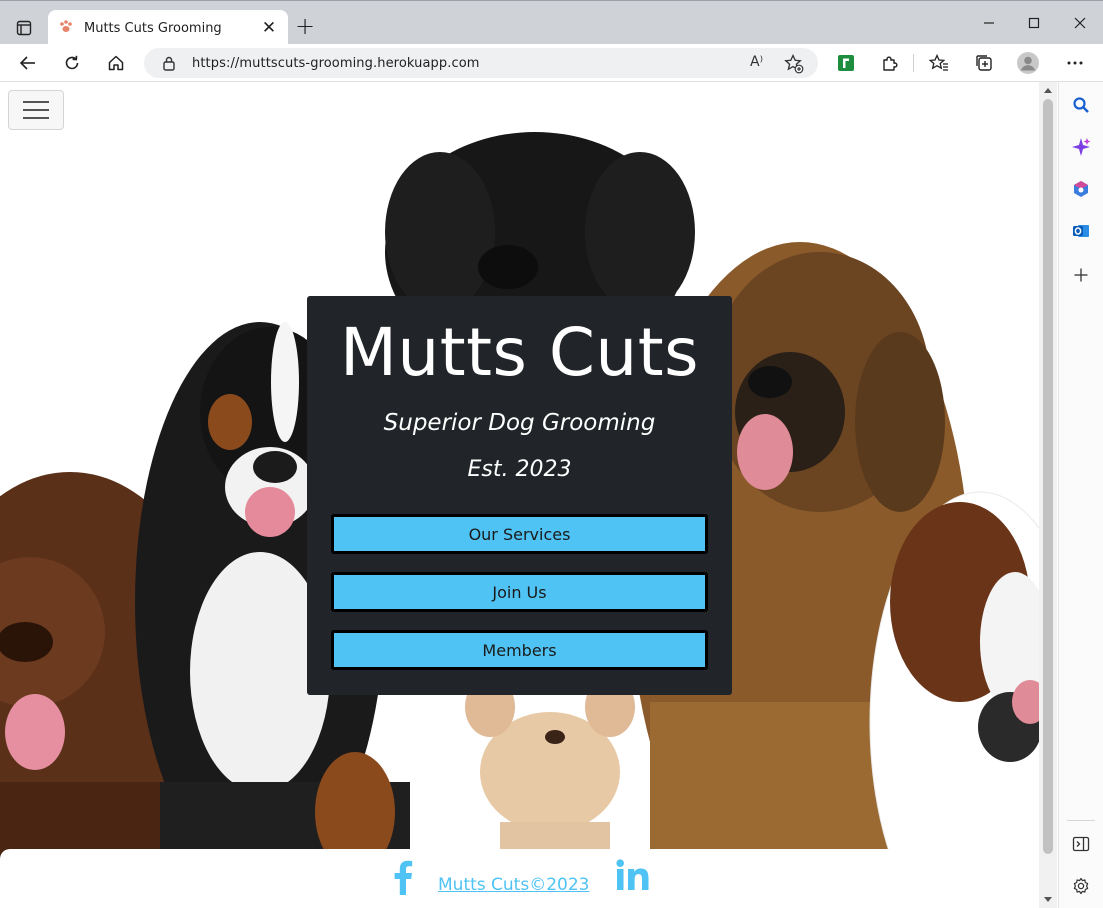 Image resolution: width=1103 pixels, height=908 pixels. What do you see at coordinates (1048, 90) in the screenshot?
I see `scroll-up-icon` at bounding box center [1048, 90].